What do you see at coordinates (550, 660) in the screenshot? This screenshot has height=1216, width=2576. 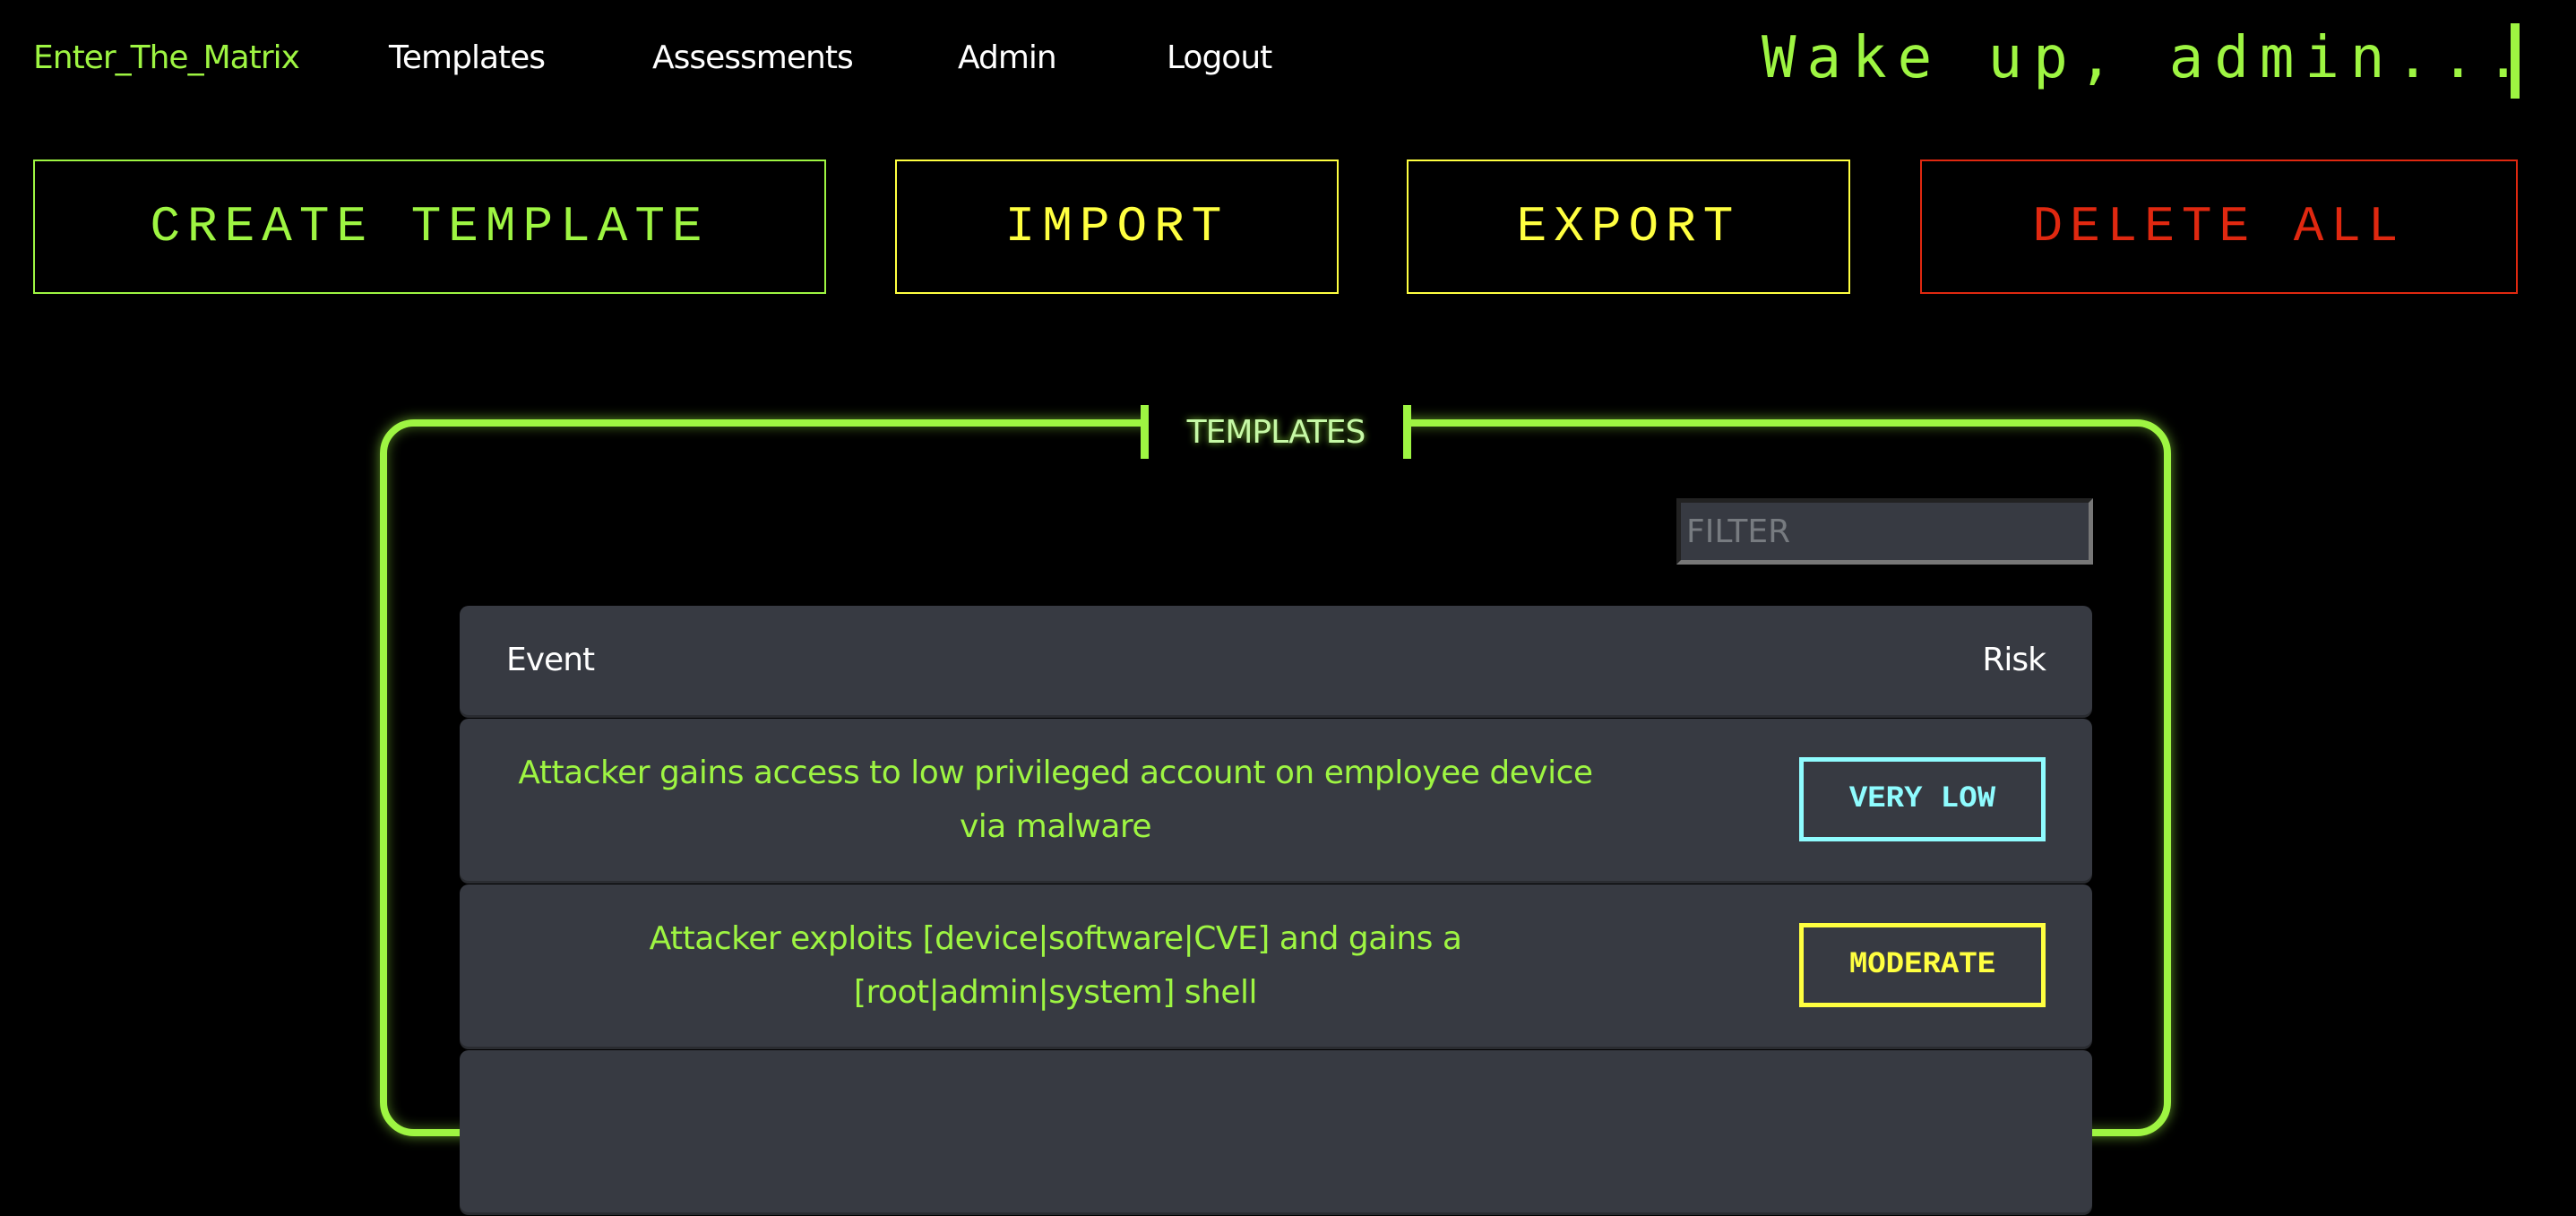 I see `column-header-event: Event` at bounding box center [550, 660].